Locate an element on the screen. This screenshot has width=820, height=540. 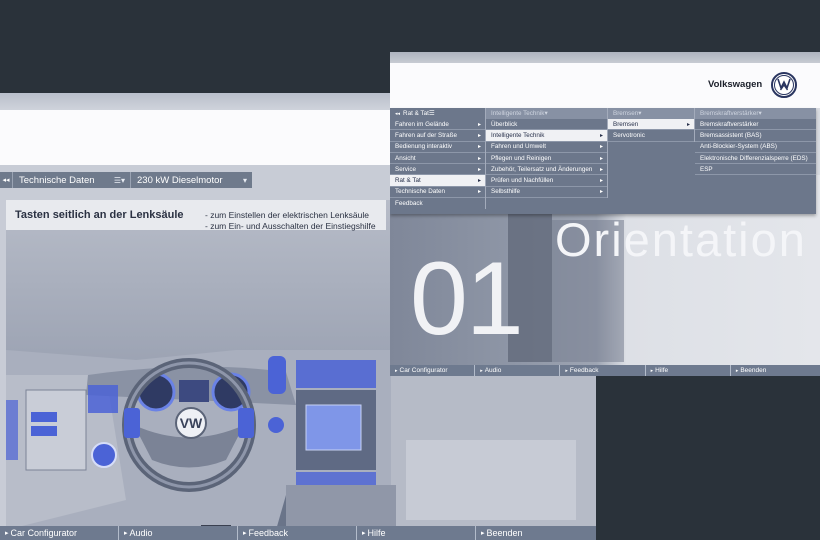
menu-item-label: Selbsthilfe is located at coordinates (506, 192).